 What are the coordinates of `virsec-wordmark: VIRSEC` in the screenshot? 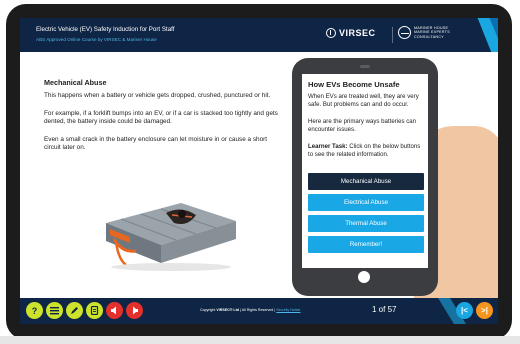 It's located at (357, 33).